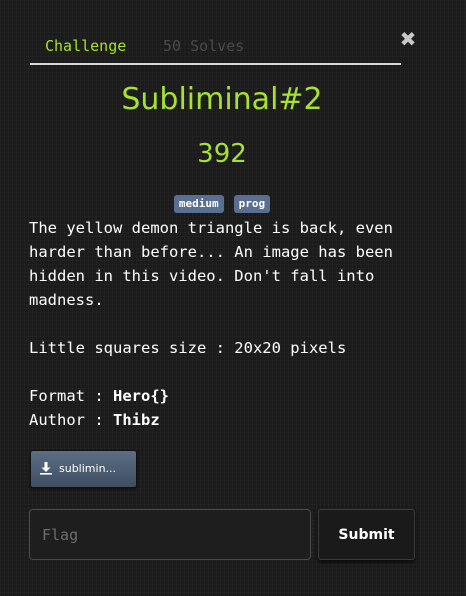  Describe the element at coordinates (198, 204) in the screenshot. I see `tag-badge: medium` at that location.